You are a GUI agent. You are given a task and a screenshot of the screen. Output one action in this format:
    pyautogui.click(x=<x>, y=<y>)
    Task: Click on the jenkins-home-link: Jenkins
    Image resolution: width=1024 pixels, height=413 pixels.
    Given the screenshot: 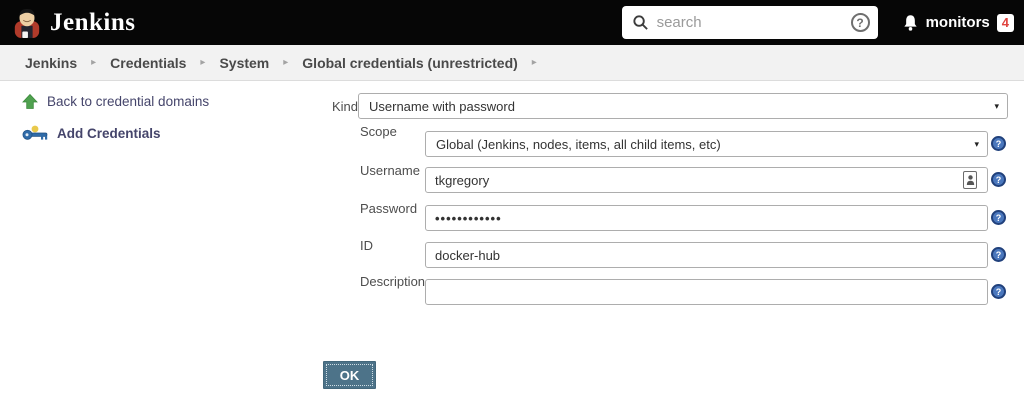 What is the action you would take?
    pyautogui.click(x=73, y=23)
    